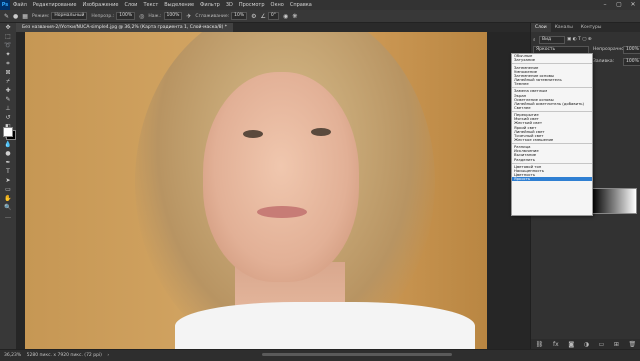 The width and height of the screenshot is (640, 361). What do you see at coordinates (633, 344) in the screenshot?
I see `trash-icon: 🗑` at bounding box center [633, 344].